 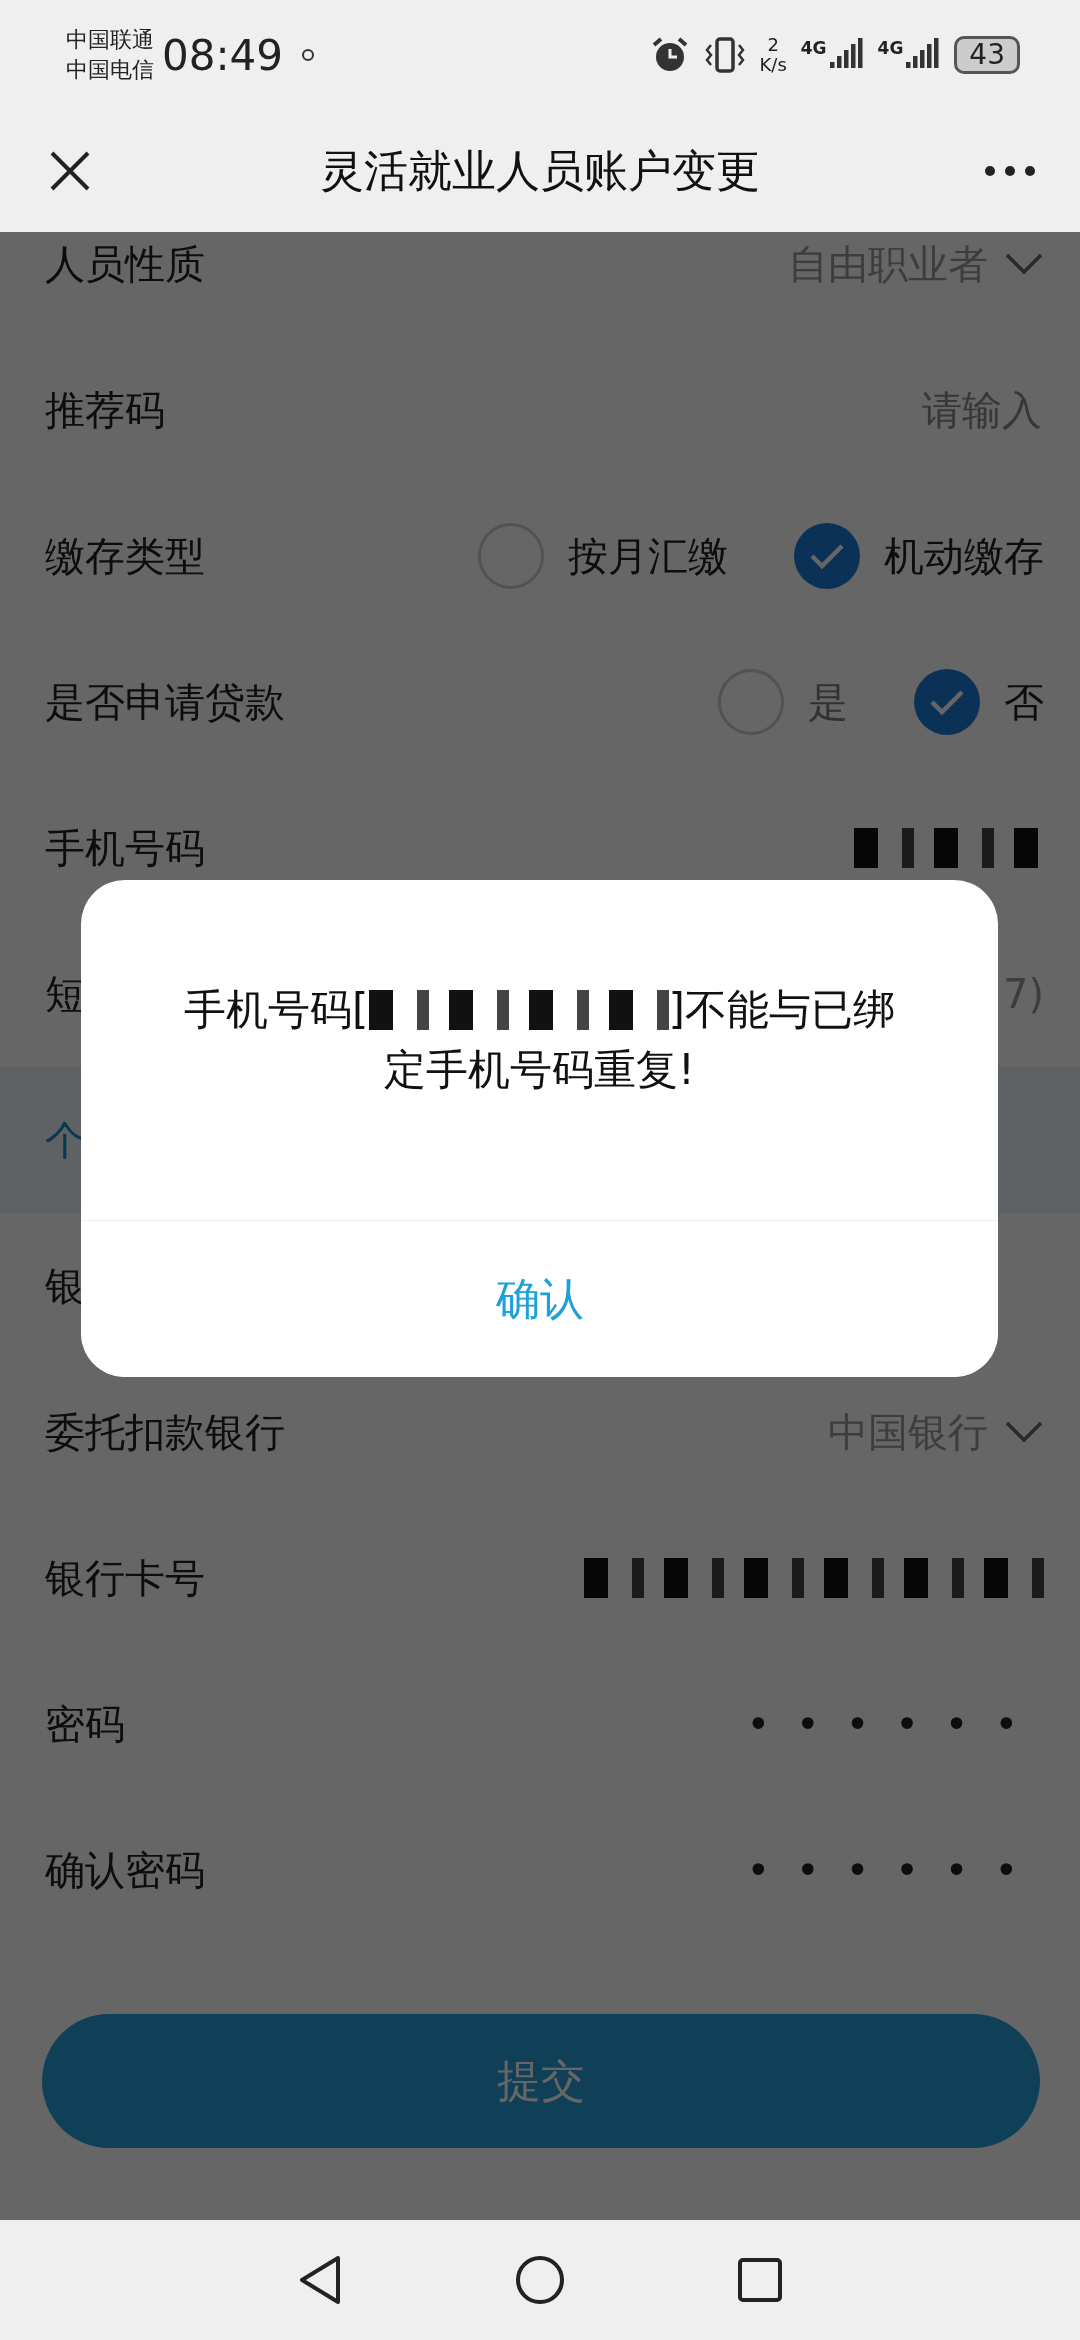 What do you see at coordinates (85, 1724) in the screenshot?
I see `form-label: 密码` at bounding box center [85, 1724].